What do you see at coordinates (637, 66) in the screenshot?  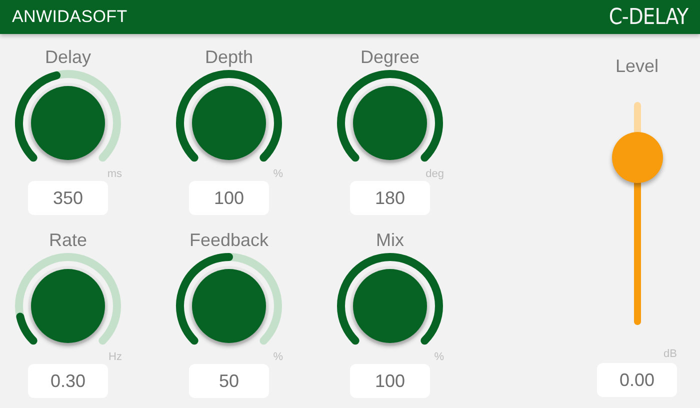 I see `slider-label: Level` at bounding box center [637, 66].